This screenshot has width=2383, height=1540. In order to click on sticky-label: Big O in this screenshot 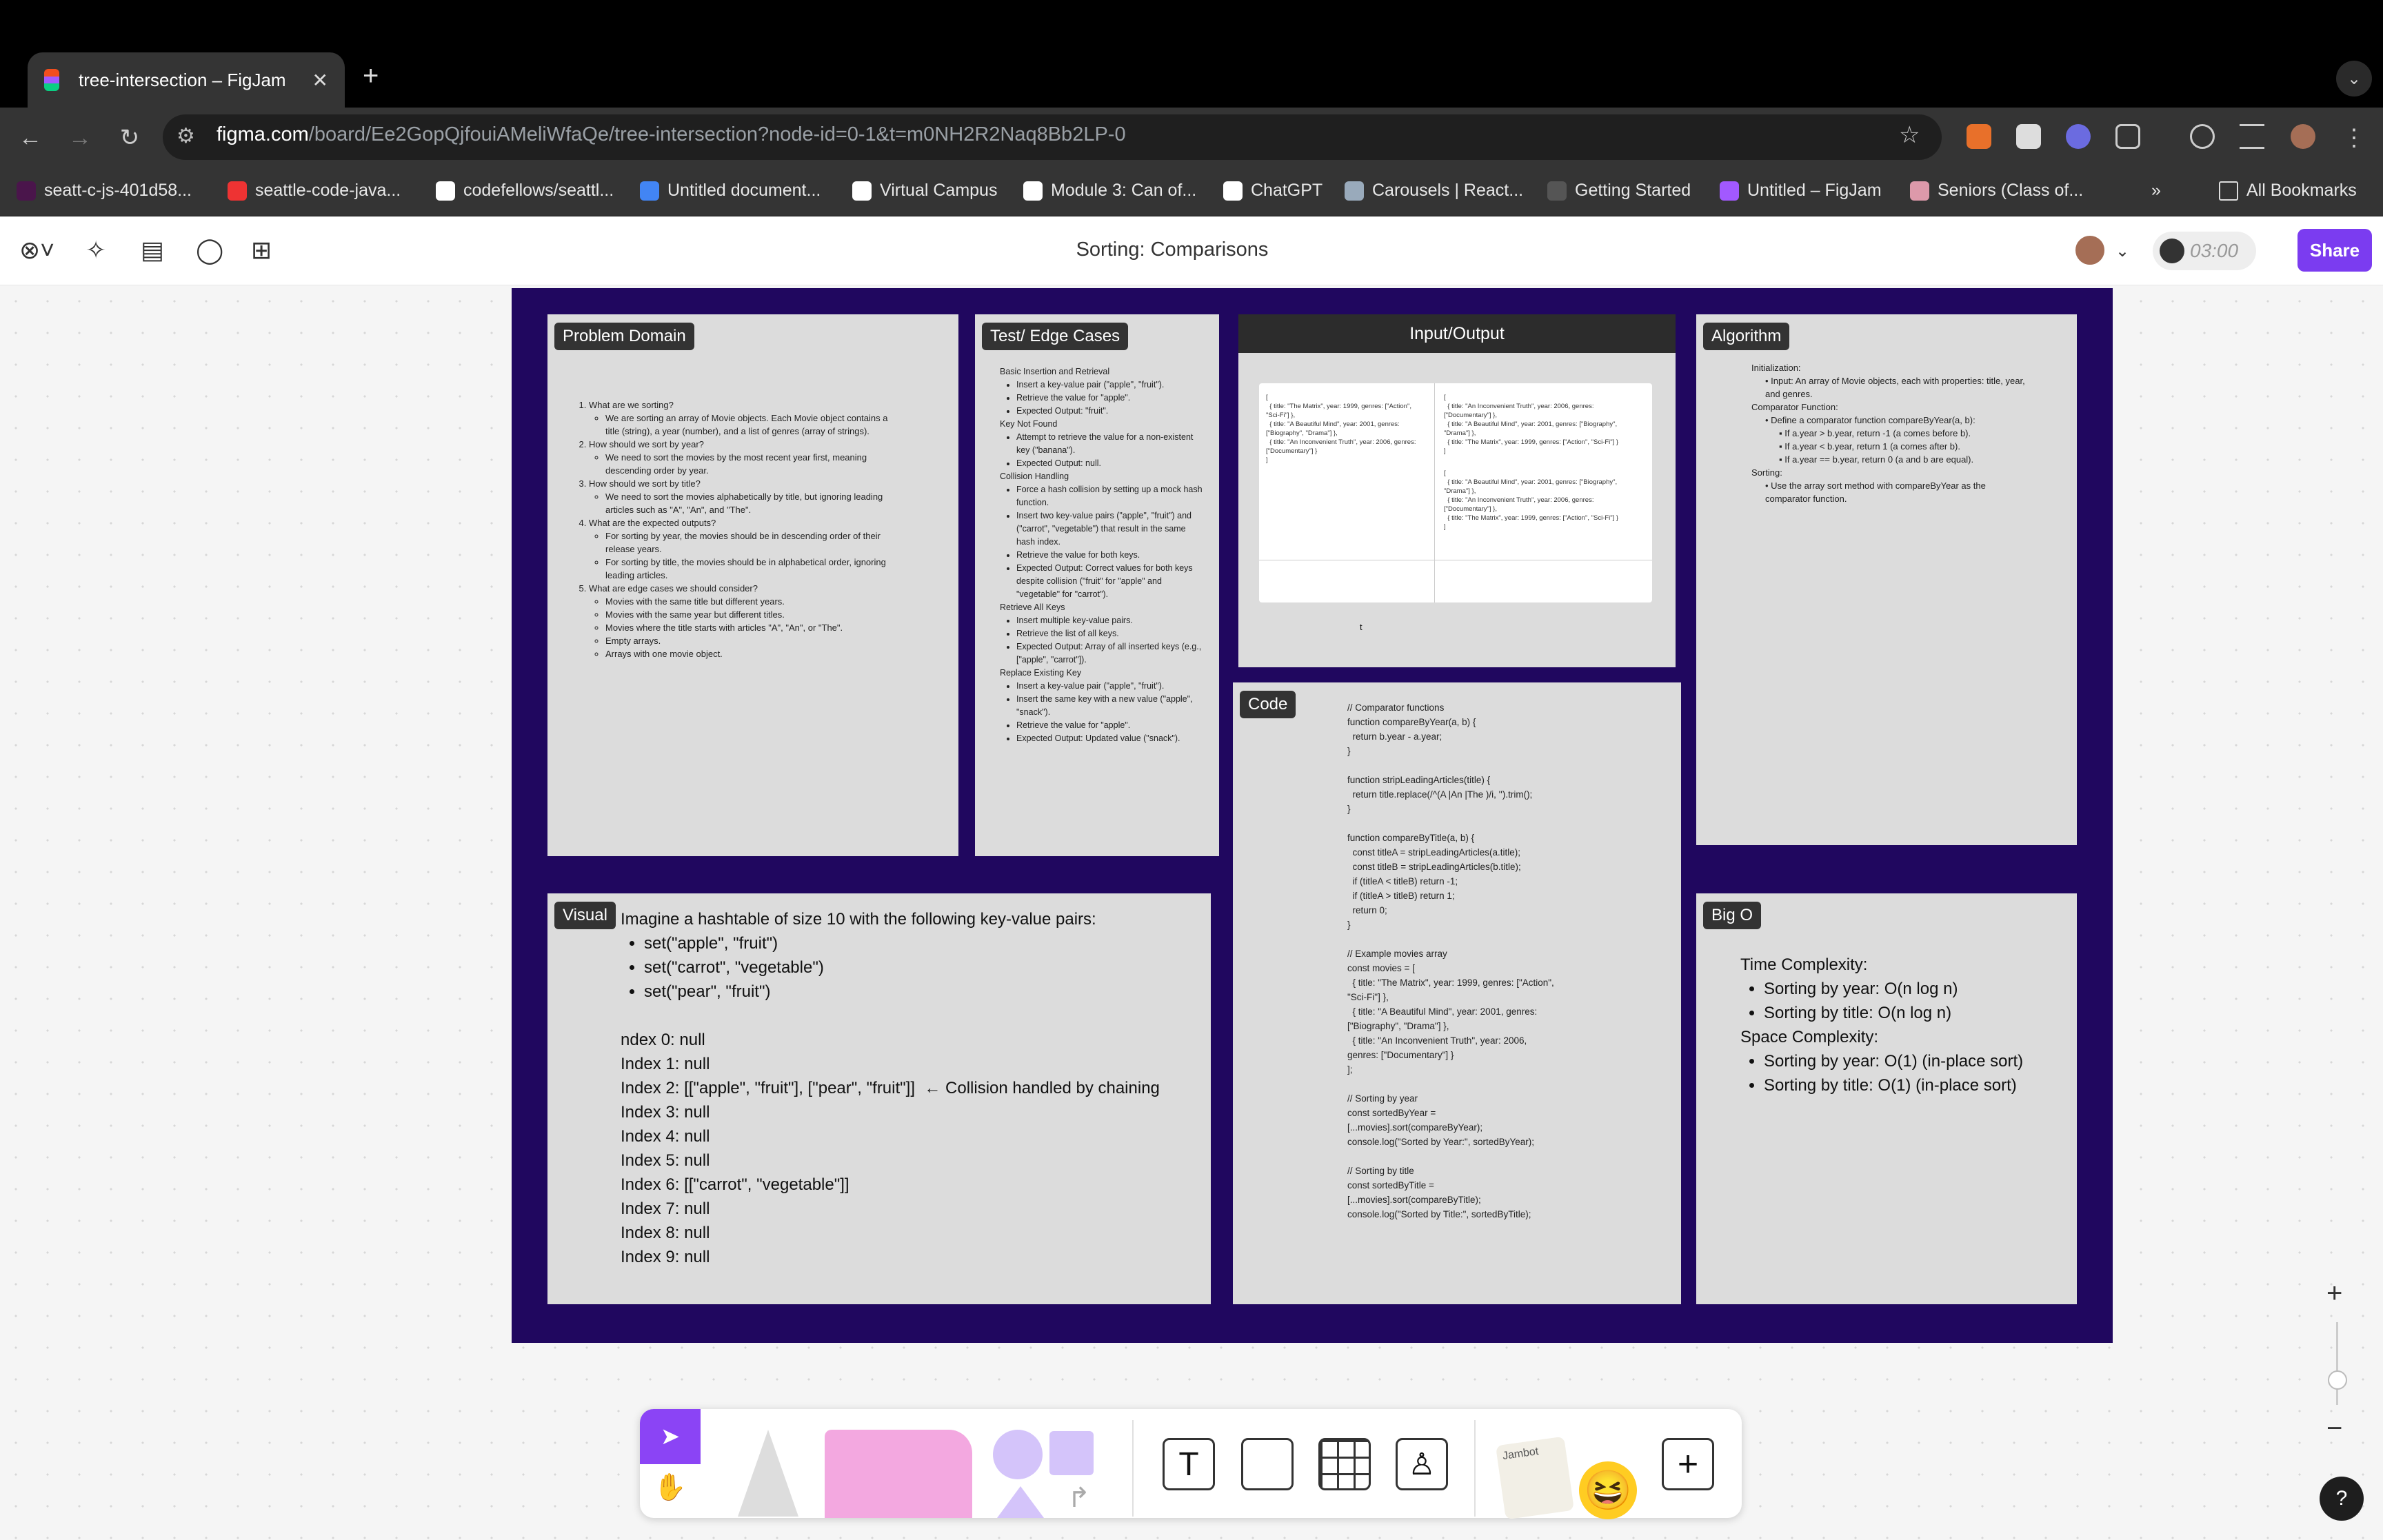, I will do `click(1732, 916)`.